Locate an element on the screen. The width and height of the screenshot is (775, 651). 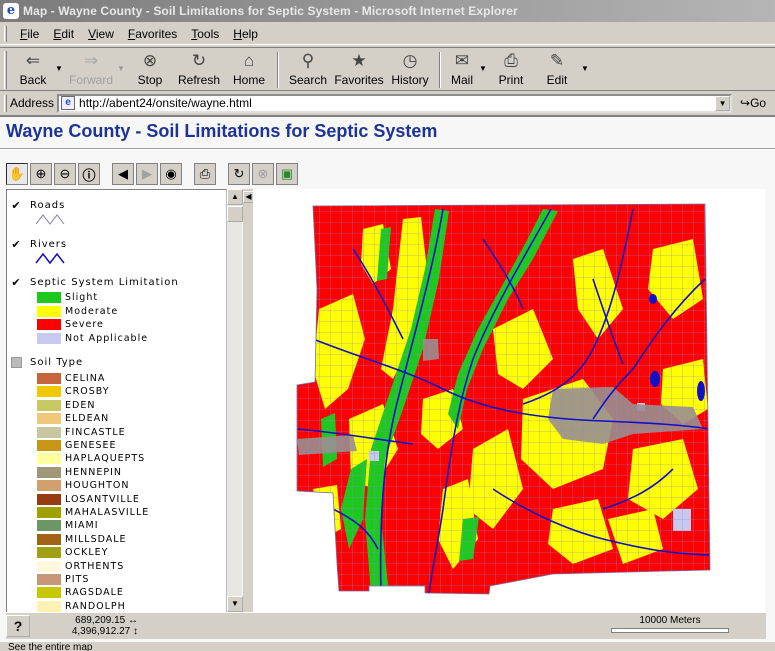
soil-legend-entry: PITS is located at coordinates (63, 579).